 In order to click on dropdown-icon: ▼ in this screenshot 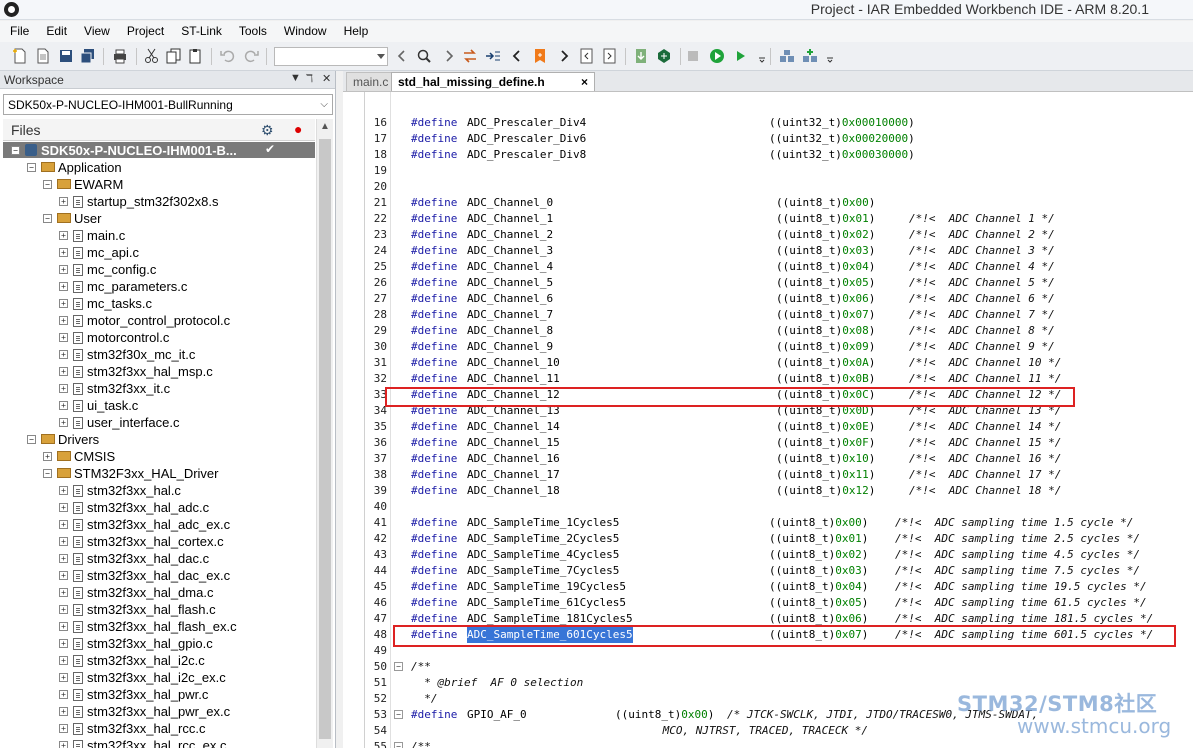, I will do `click(295, 78)`.